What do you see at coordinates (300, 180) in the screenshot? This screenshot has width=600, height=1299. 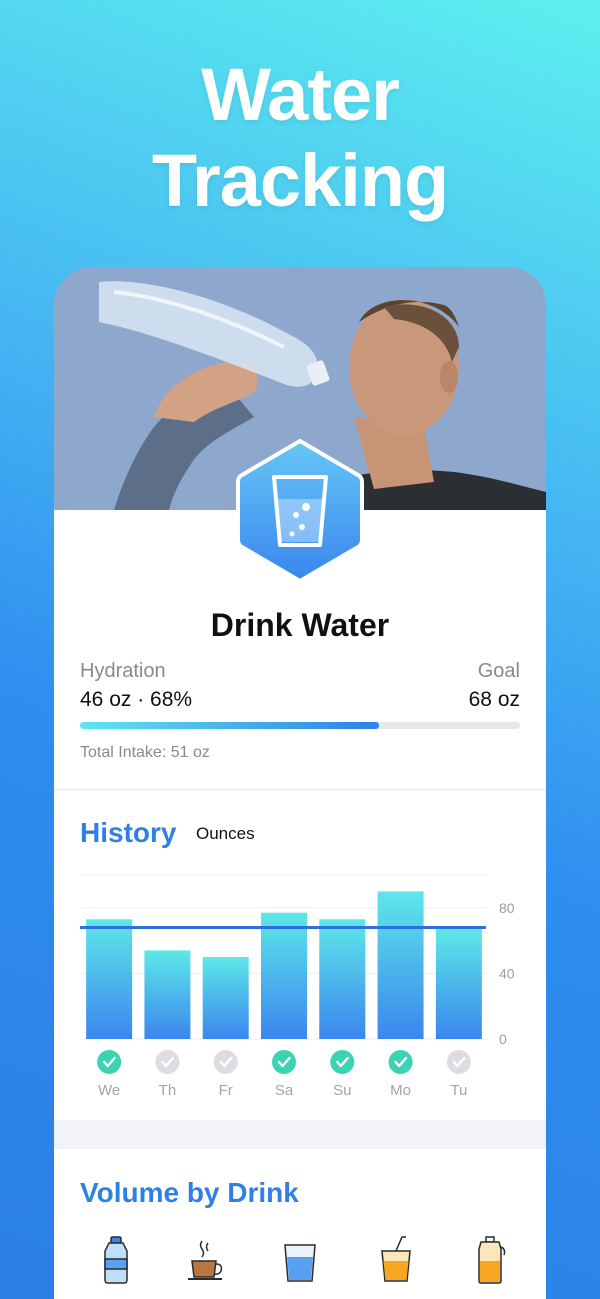 I see `hero-title-line2: Tracking` at bounding box center [300, 180].